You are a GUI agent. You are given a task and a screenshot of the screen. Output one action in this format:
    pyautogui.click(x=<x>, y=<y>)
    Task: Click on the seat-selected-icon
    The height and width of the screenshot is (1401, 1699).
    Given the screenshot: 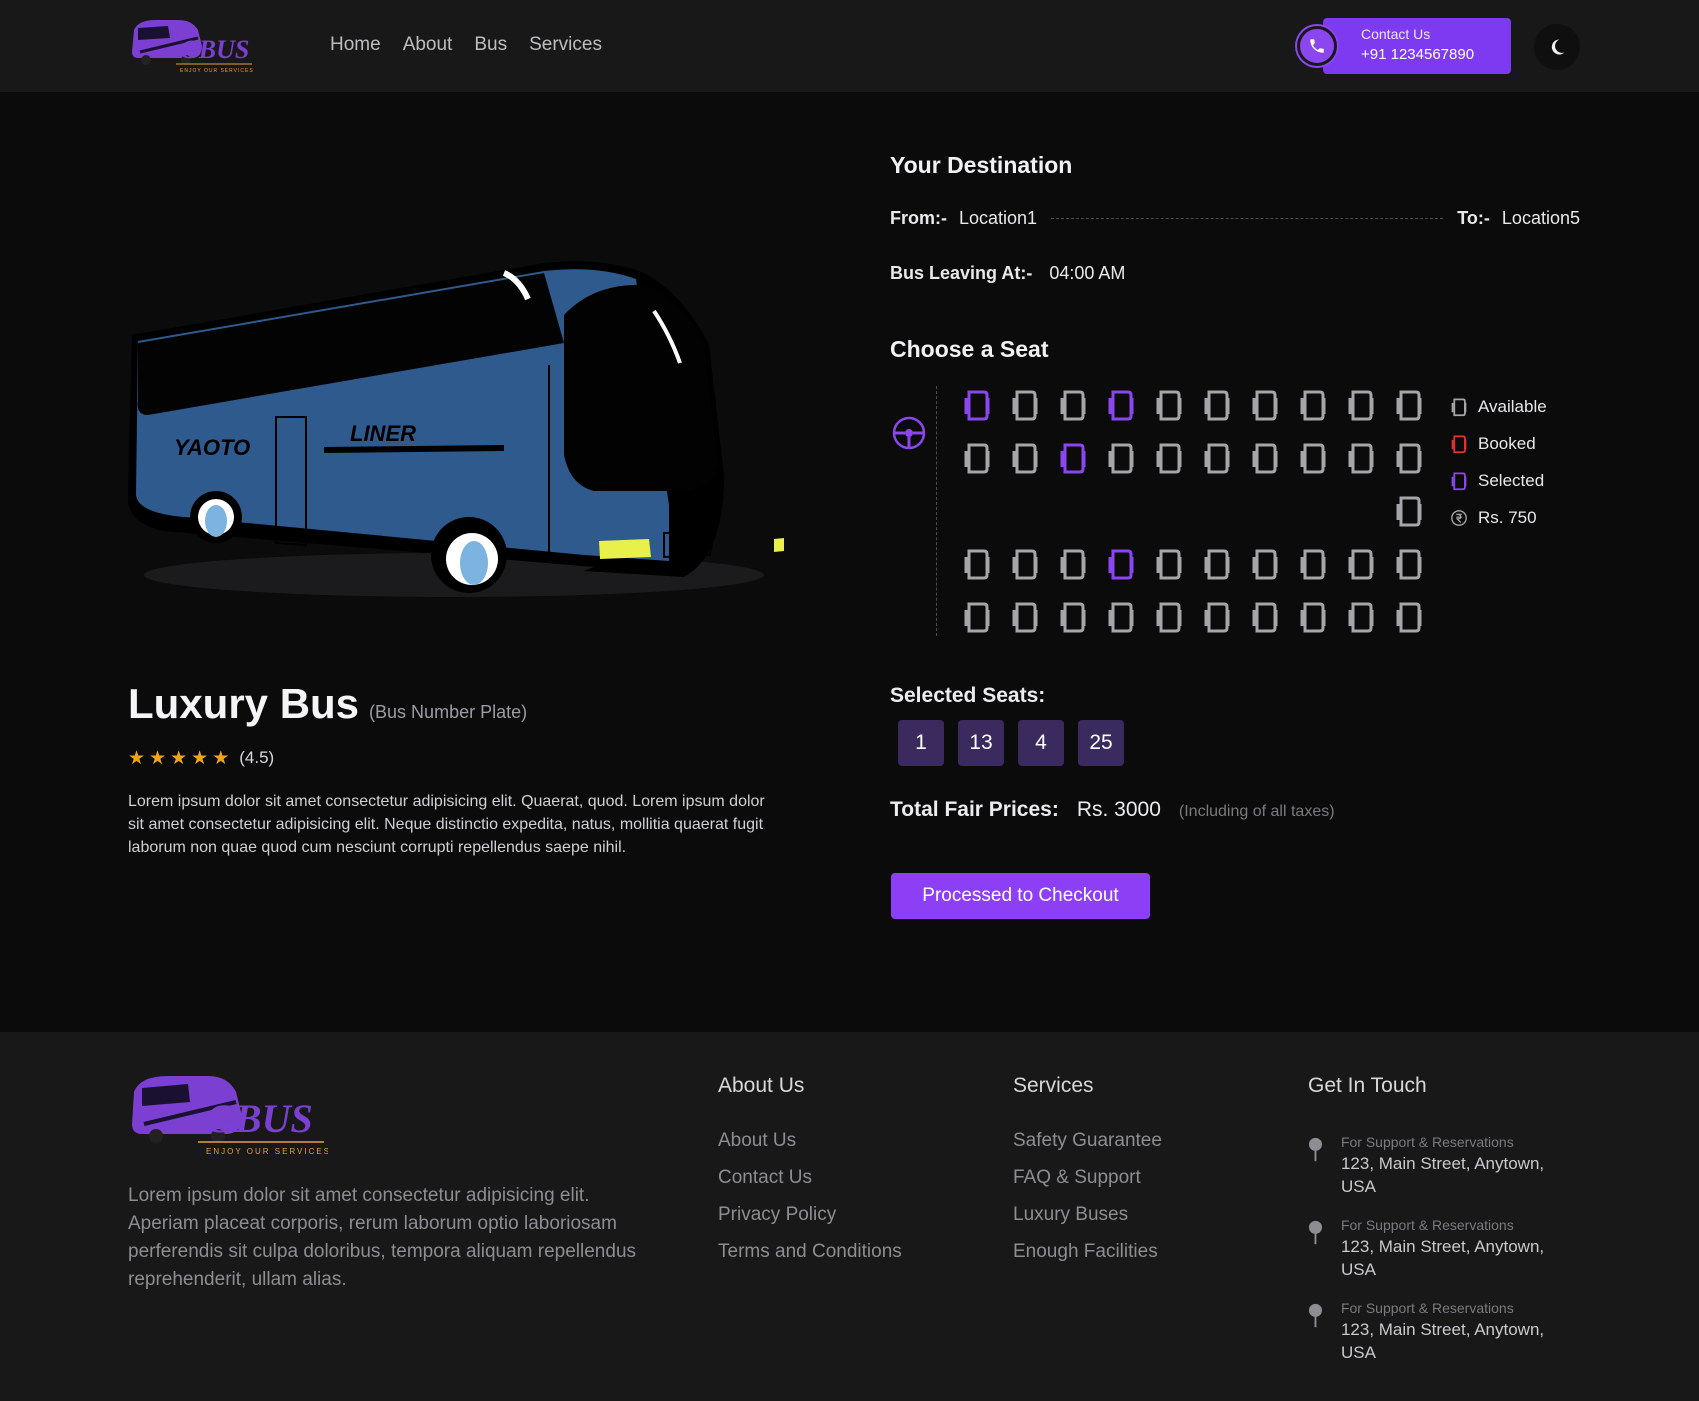 What is the action you would take?
    pyautogui.click(x=1459, y=480)
    